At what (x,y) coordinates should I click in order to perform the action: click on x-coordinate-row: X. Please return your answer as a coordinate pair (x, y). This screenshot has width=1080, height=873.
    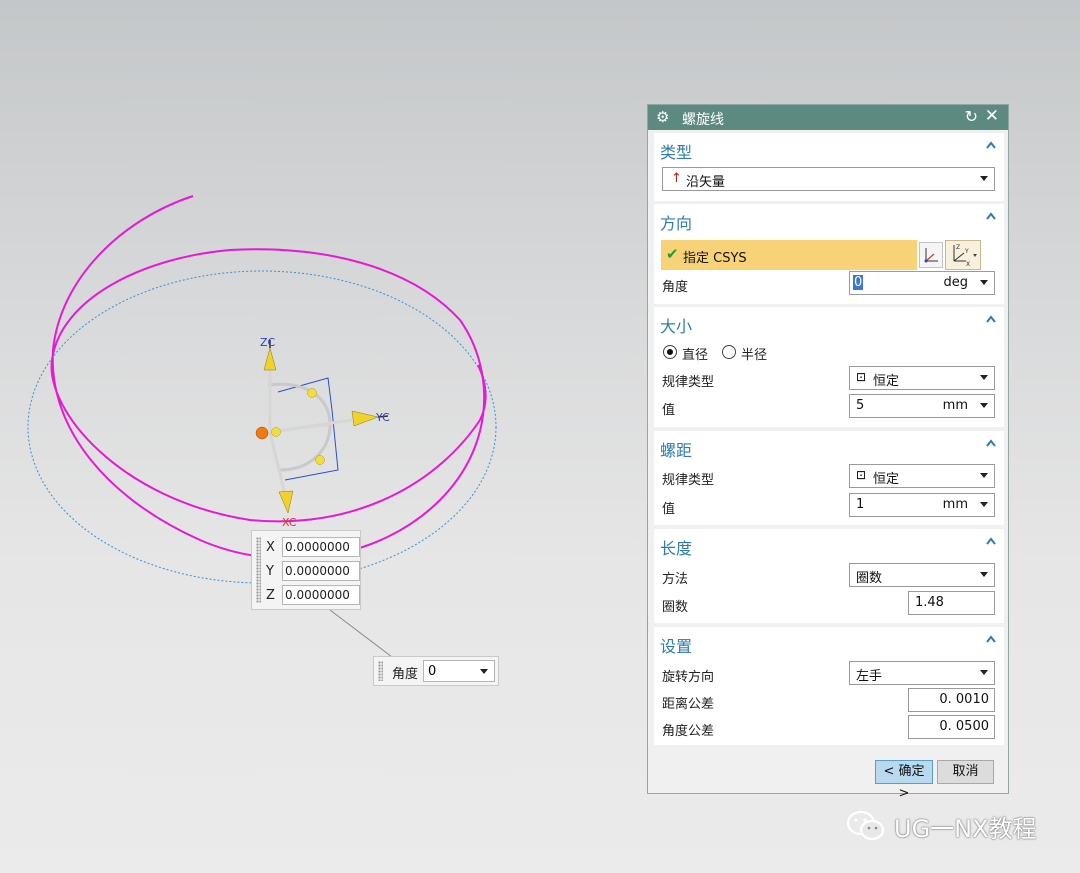
    Looking at the image, I should click on (313, 547).